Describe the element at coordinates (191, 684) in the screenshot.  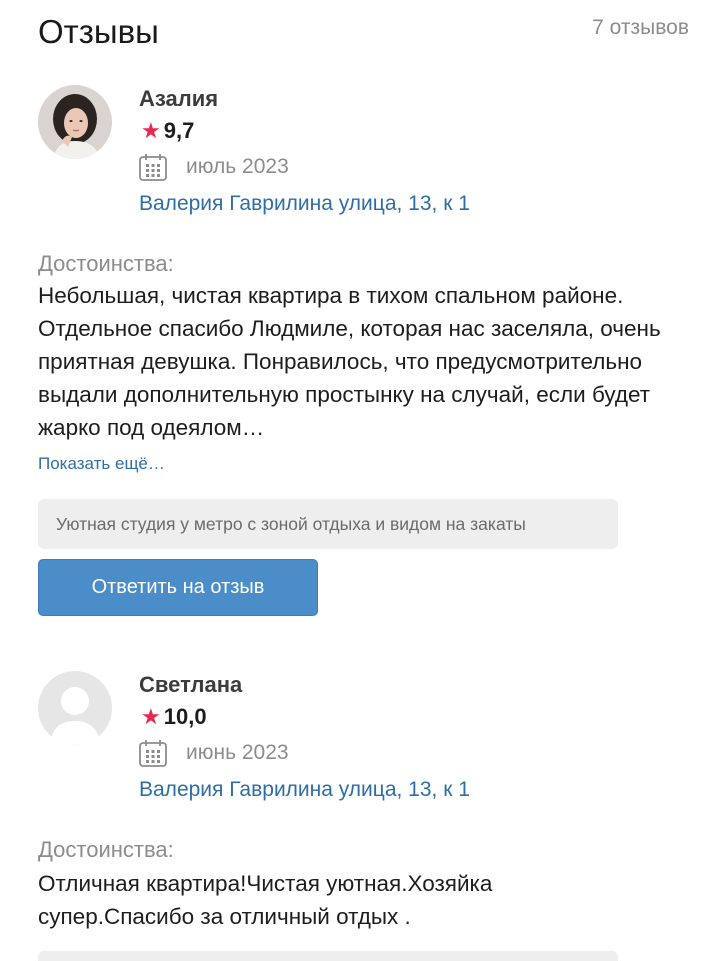
I see `reviewer-name: Светлана` at that location.